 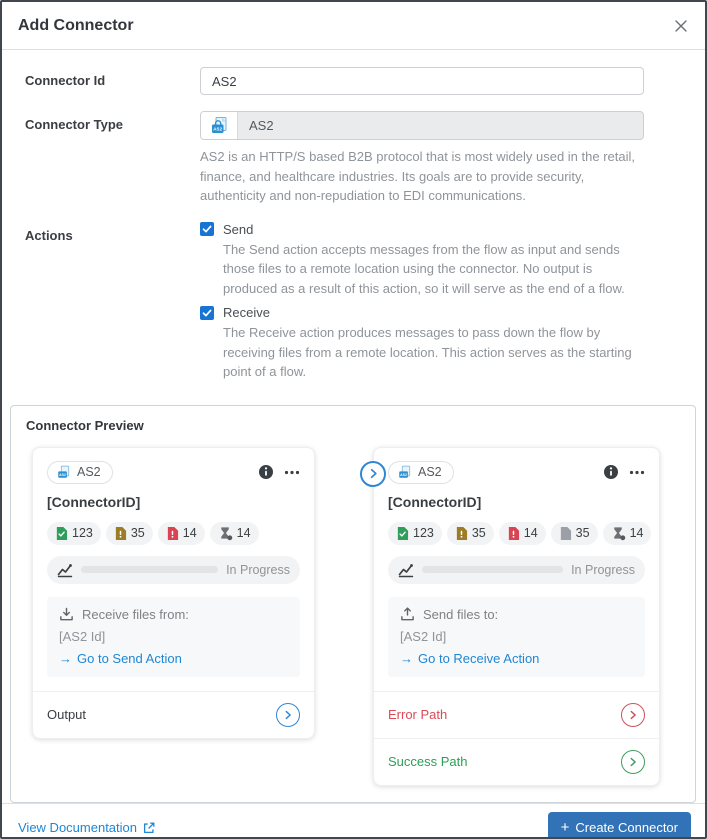 What do you see at coordinates (67, 714) in the screenshot?
I see `path-label: Output` at bounding box center [67, 714].